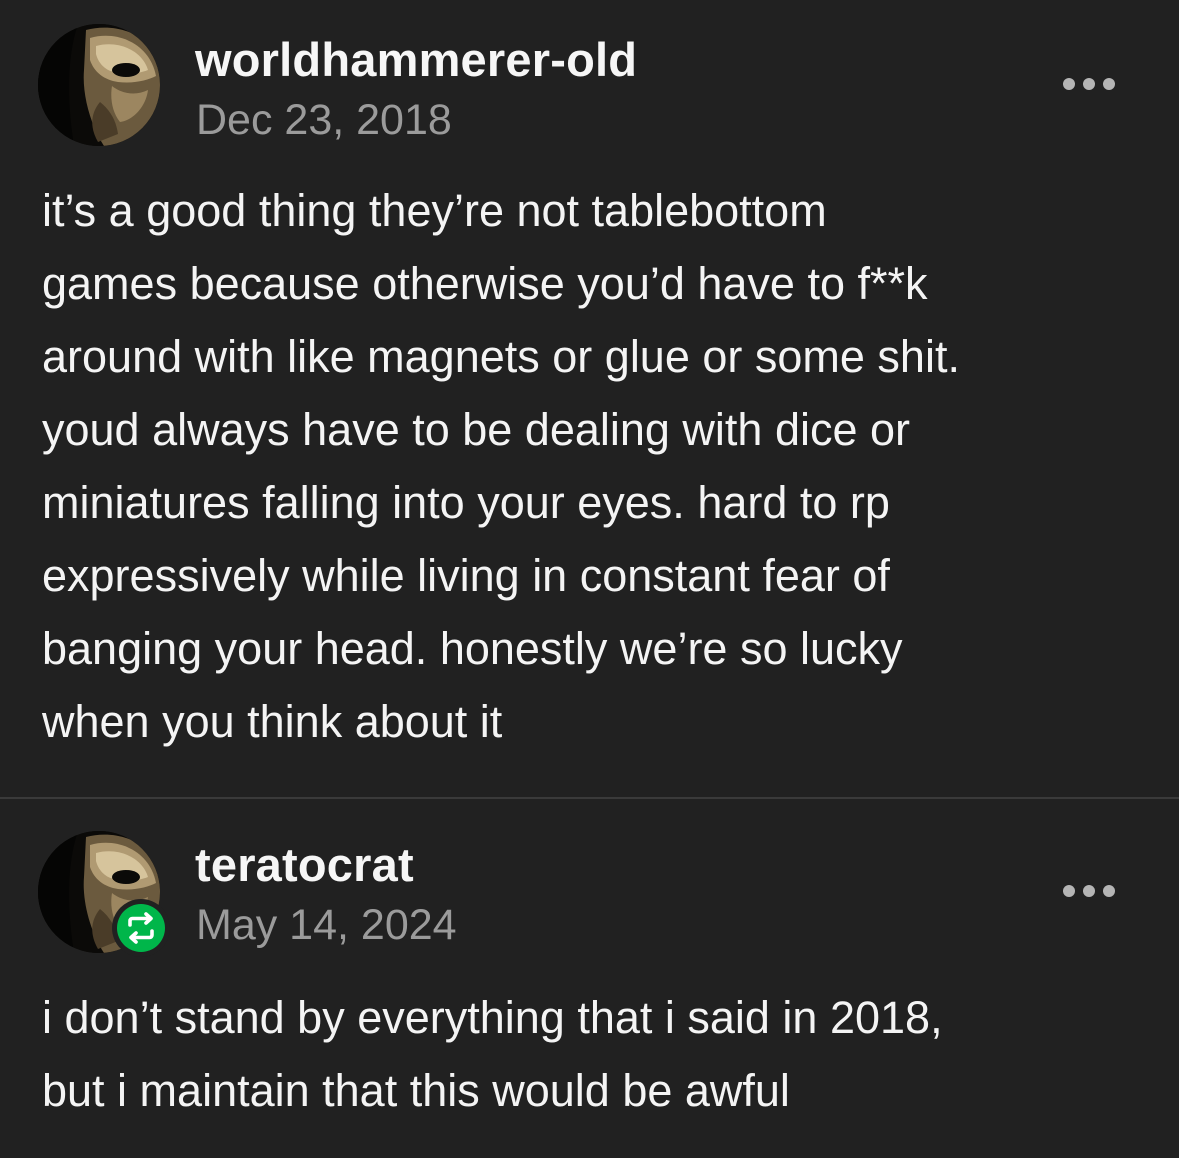 The image size is (1179, 1158). Describe the element at coordinates (326, 925) in the screenshot. I see `post-date: May 14, 2024` at that location.